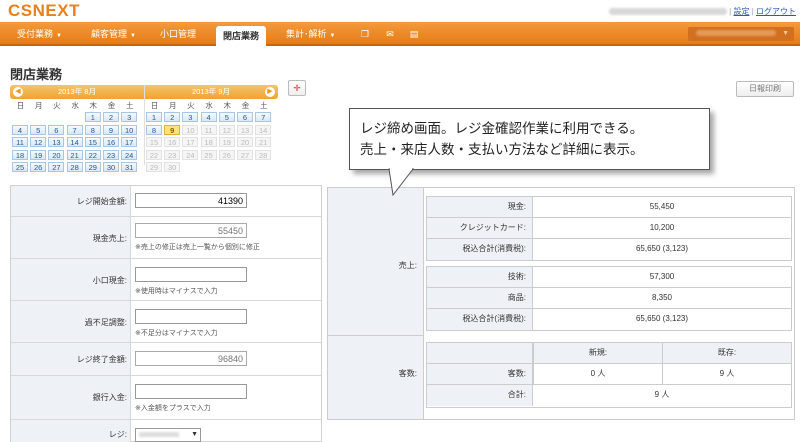 The width and height of the screenshot is (800, 442). I want to click on mail-icon: ✉, so click(390, 34).